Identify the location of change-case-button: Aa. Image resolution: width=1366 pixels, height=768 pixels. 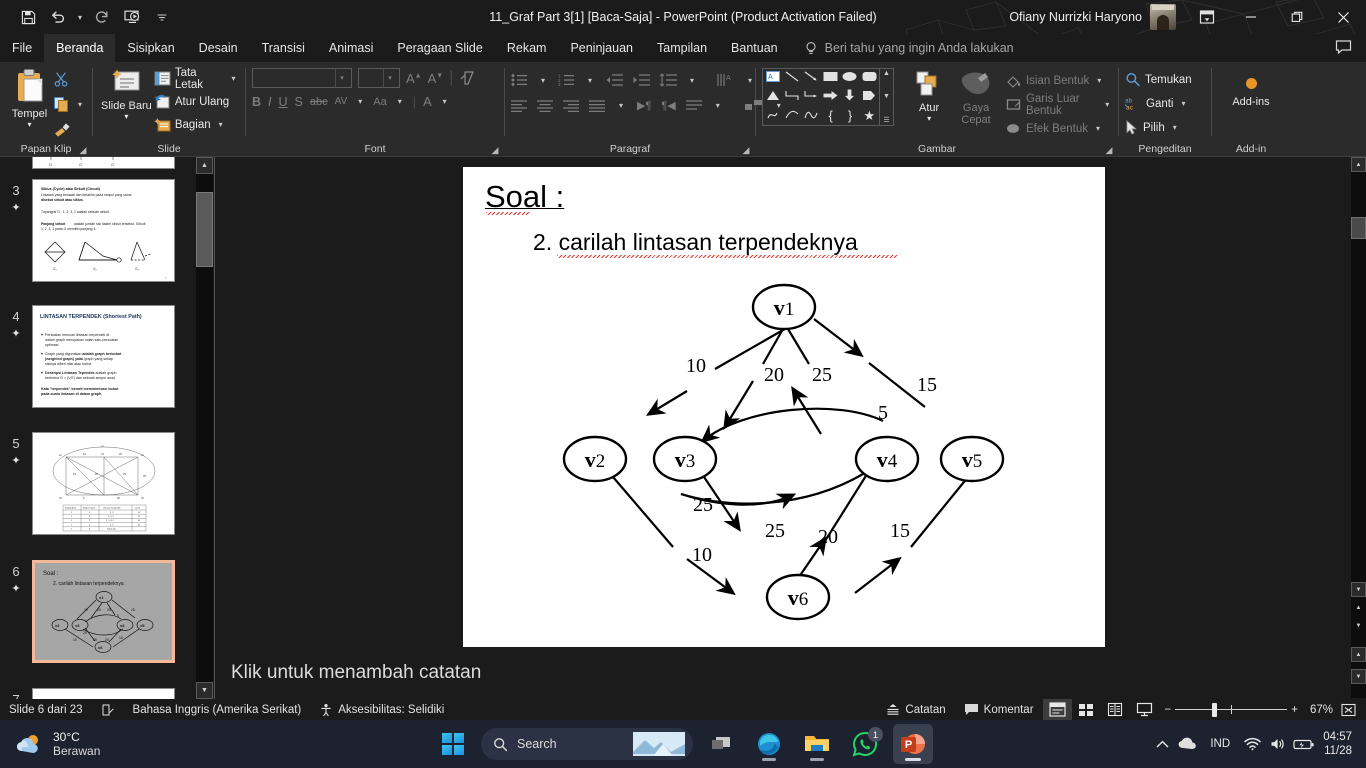
(379, 102).